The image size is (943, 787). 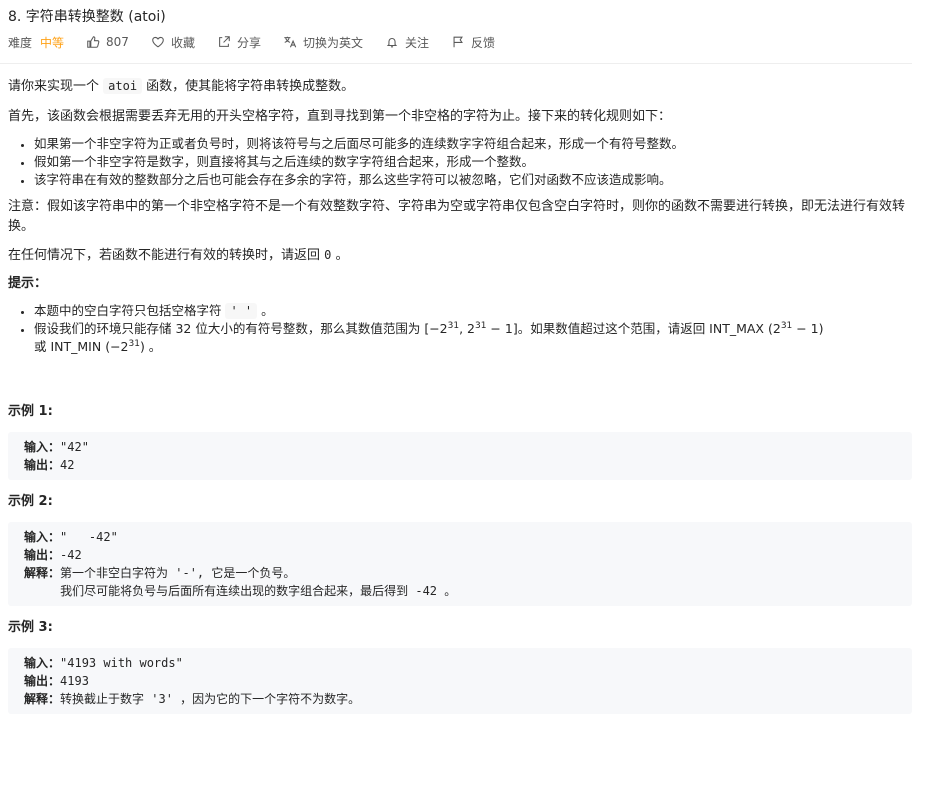 I want to click on example-1-code-block: 输入："42" 输出：42, so click(x=460, y=456).